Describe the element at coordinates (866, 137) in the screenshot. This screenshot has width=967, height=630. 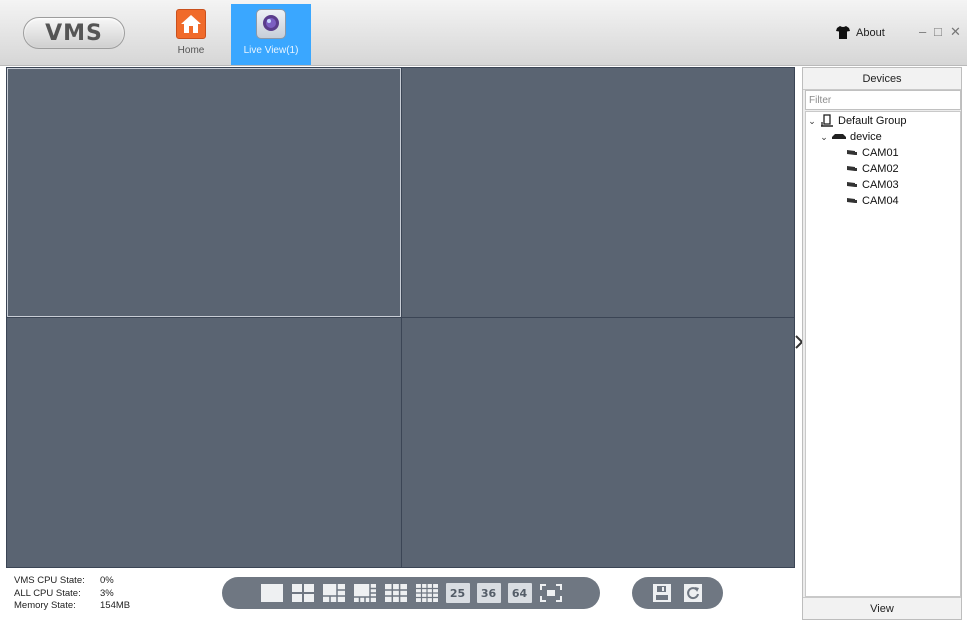
I see `tree-node-label: device` at that location.